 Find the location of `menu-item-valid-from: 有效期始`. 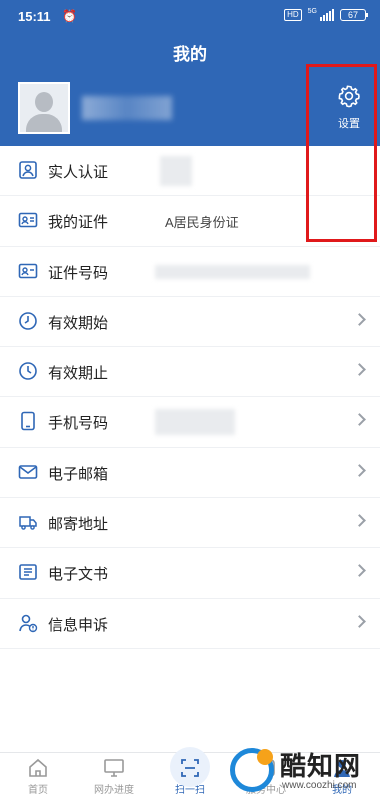

menu-item-valid-from: 有效期始 is located at coordinates (190, 322).